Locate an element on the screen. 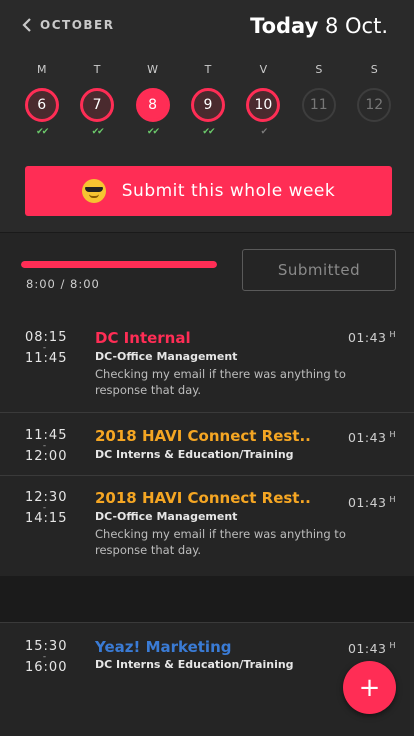 The image size is (414, 736). day-number-circle: 6 is located at coordinates (41, 105).